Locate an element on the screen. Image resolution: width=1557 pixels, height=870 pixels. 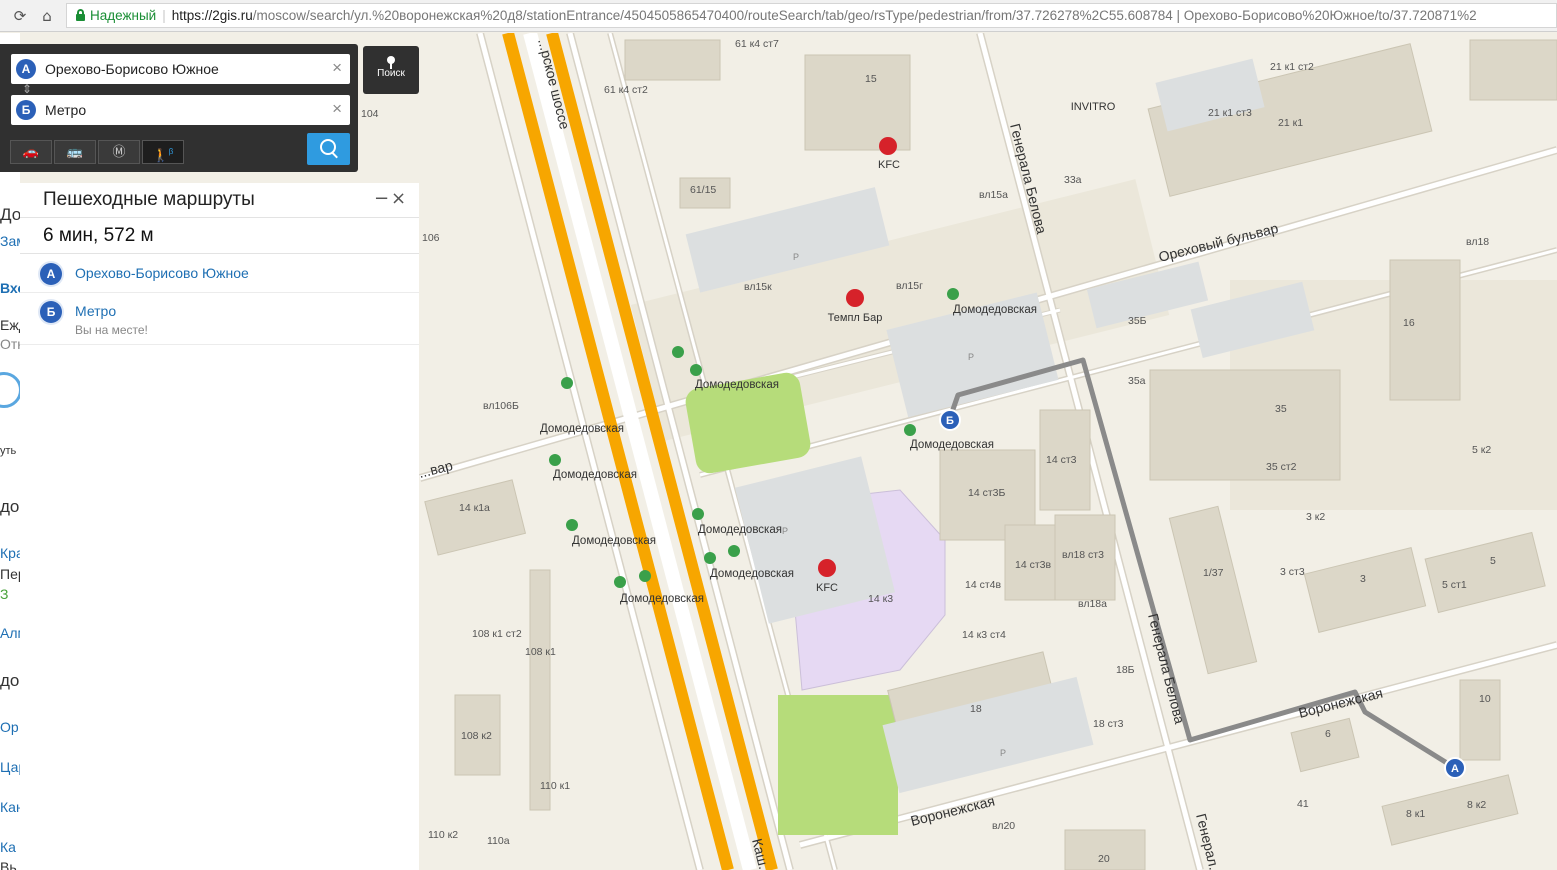
peek-link: Ор is located at coordinates (9, 727).